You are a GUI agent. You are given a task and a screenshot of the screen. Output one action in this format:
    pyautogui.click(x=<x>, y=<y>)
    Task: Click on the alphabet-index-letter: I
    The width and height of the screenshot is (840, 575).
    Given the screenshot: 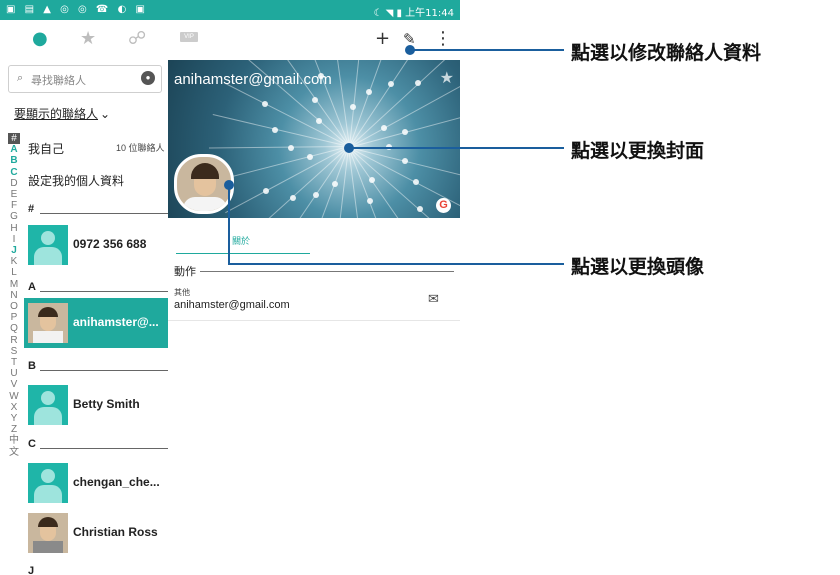 What is the action you would take?
    pyautogui.click(x=14, y=239)
    